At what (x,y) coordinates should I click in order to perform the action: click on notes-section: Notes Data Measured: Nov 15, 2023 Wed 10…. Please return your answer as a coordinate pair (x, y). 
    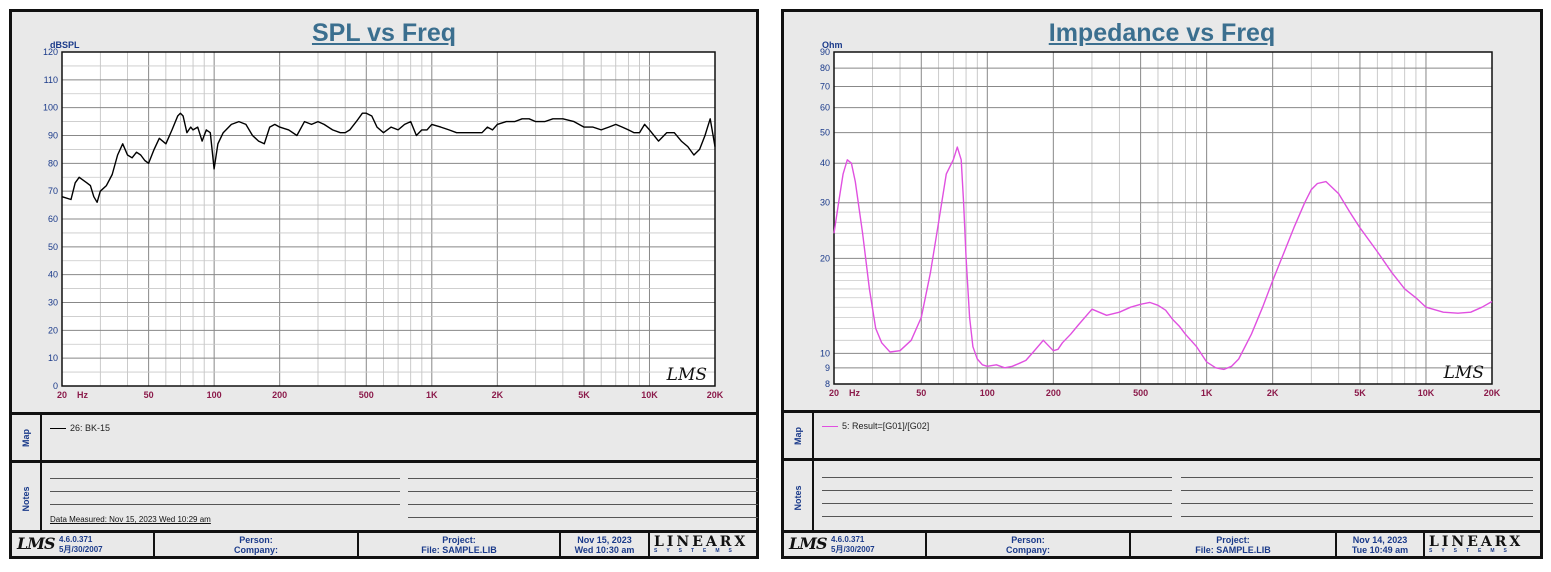
    Looking at the image, I should click on (385, 497).